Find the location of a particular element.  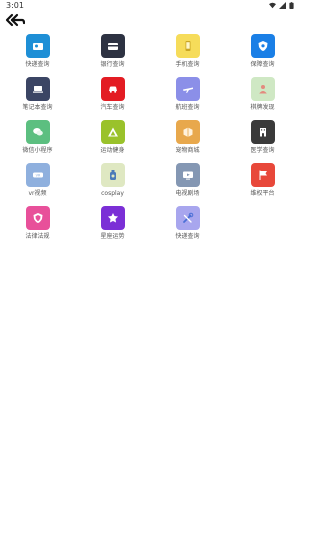

grid-item: 棋牌发现 is located at coordinates (262, 96).